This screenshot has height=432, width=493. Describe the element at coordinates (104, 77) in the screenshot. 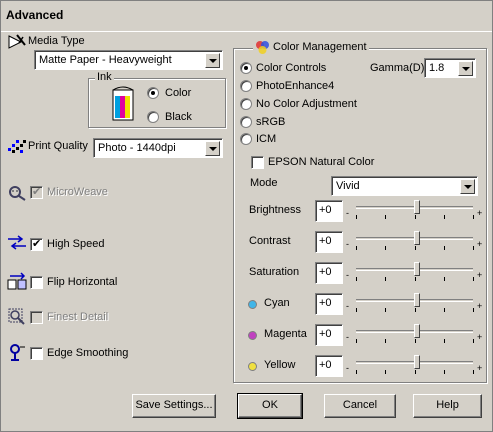

I see `ink-group-label: Ink` at that location.